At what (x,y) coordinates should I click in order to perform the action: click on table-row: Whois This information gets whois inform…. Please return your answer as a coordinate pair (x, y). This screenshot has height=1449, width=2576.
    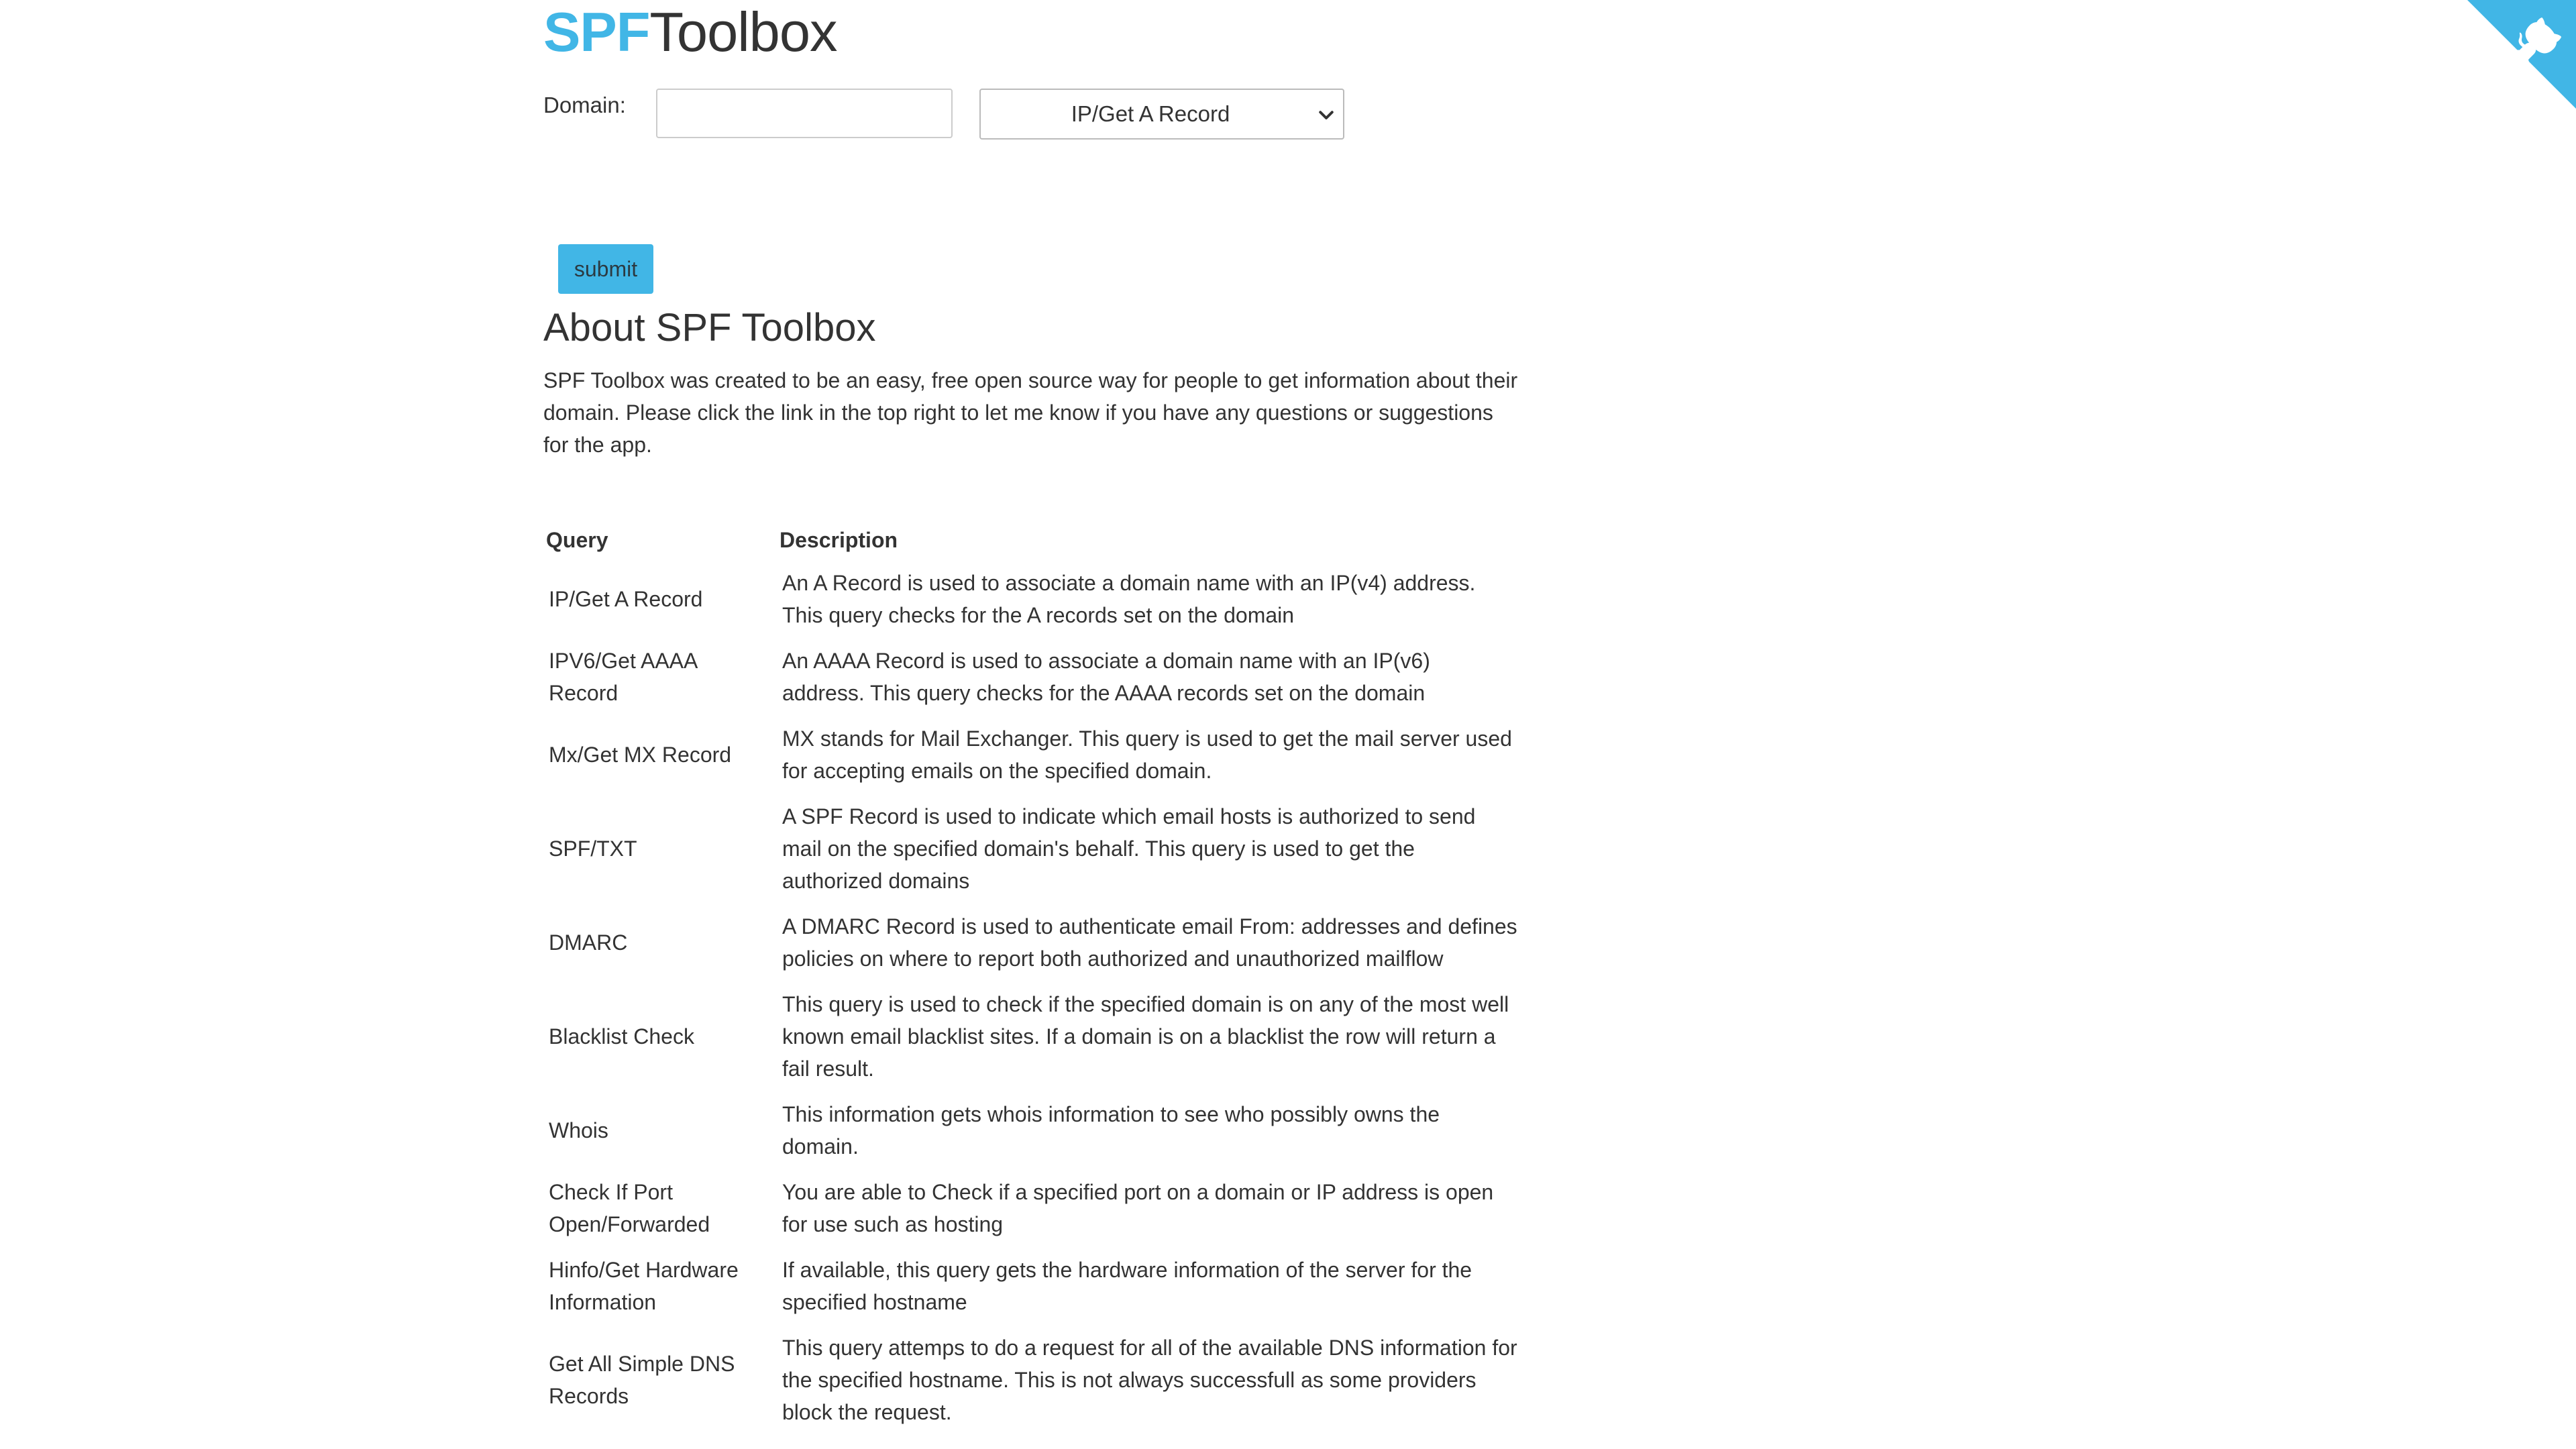
    Looking at the image, I should click on (1033, 1130).